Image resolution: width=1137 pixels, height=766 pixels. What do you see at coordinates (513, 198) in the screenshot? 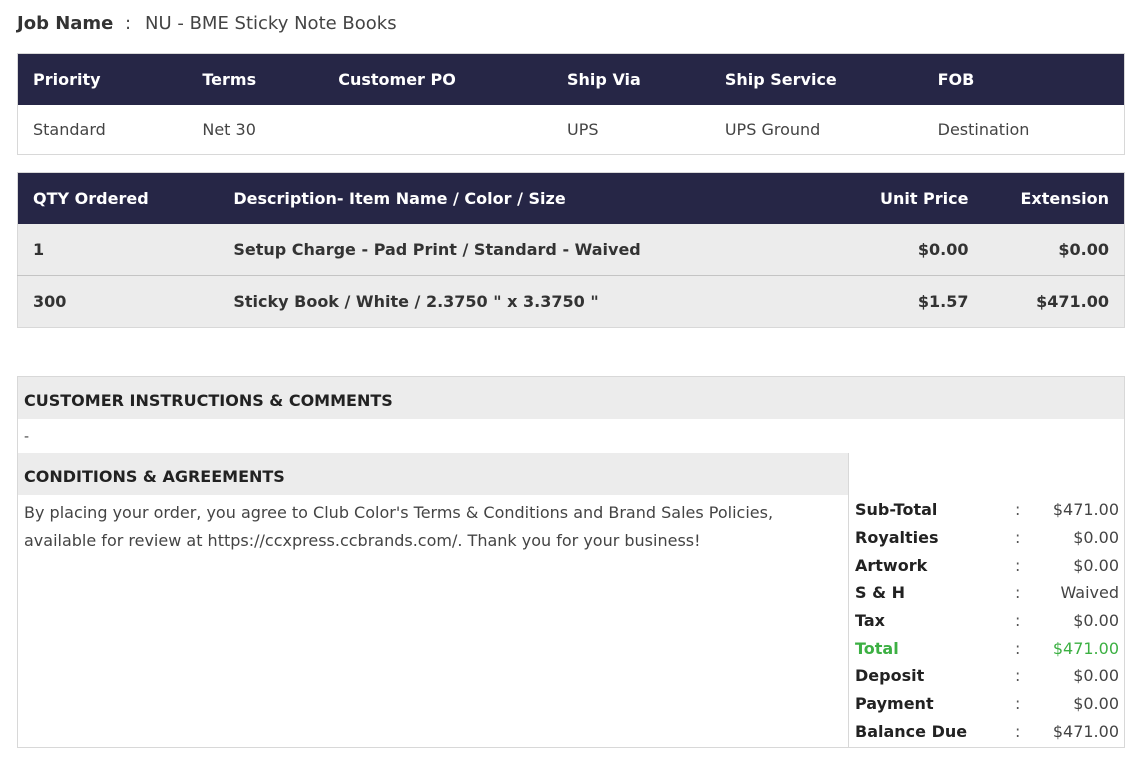
I see `header-description: Description- Item Name / Color / Size` at bounding box center [513, 198].